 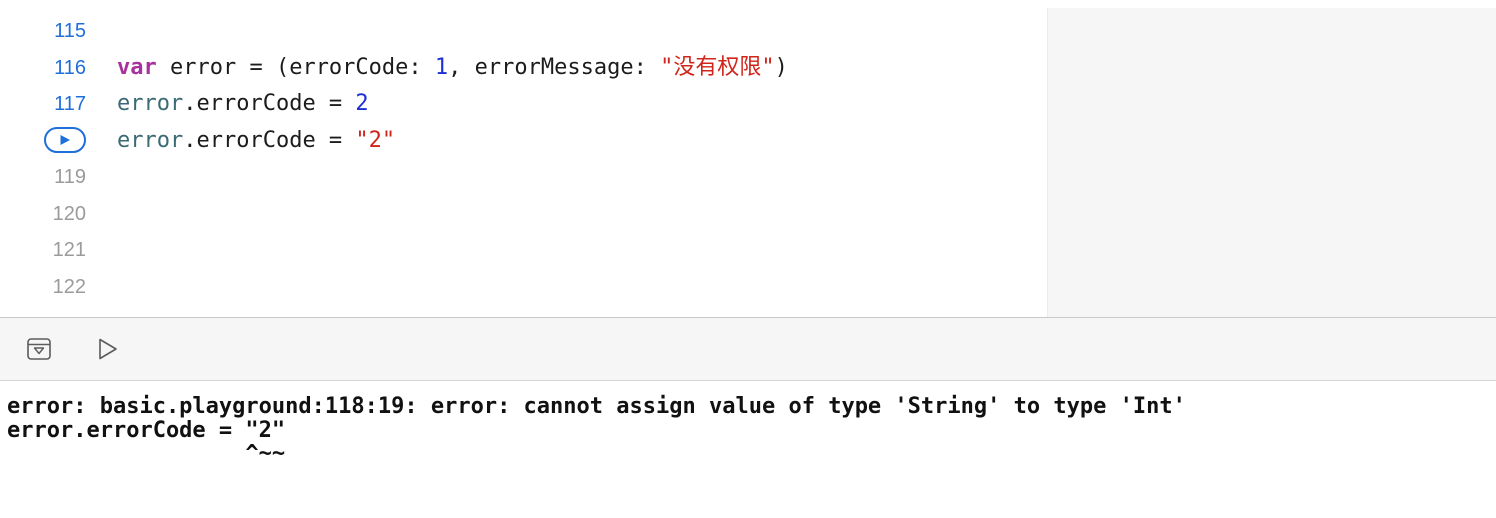 I want to click on line-number: 122, so click(x=43, y=287).